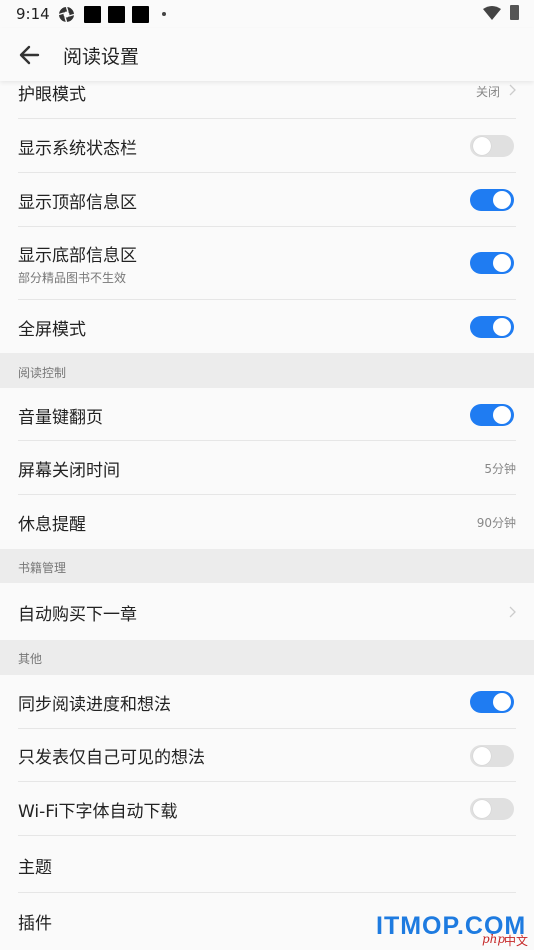  What do you see at coordinates (94, 705) in the screenshot?
I see `row-label: 同步阅读进度和想法` at bounding box center [94, 705].